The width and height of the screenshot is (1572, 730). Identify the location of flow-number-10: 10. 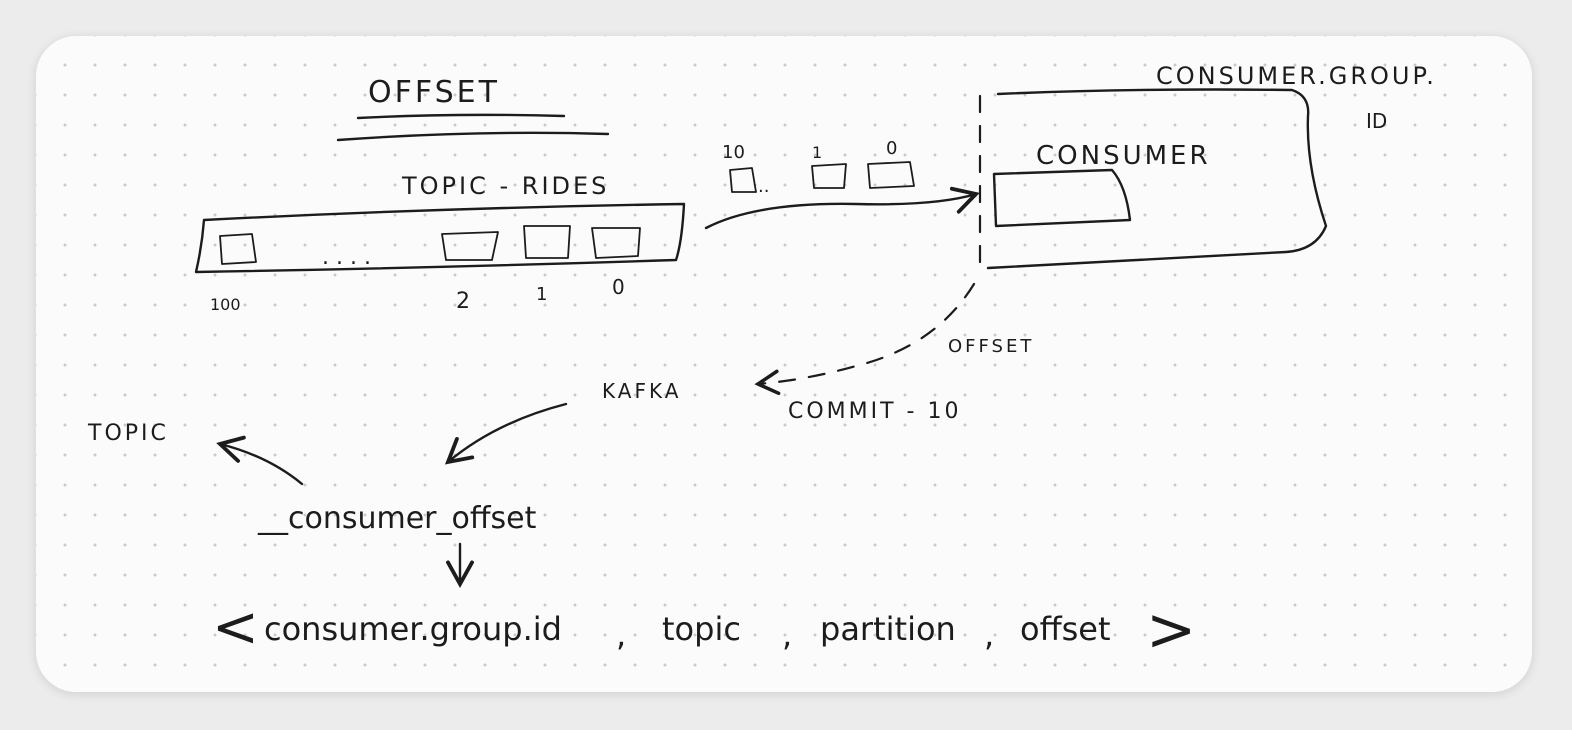
(733, 152).